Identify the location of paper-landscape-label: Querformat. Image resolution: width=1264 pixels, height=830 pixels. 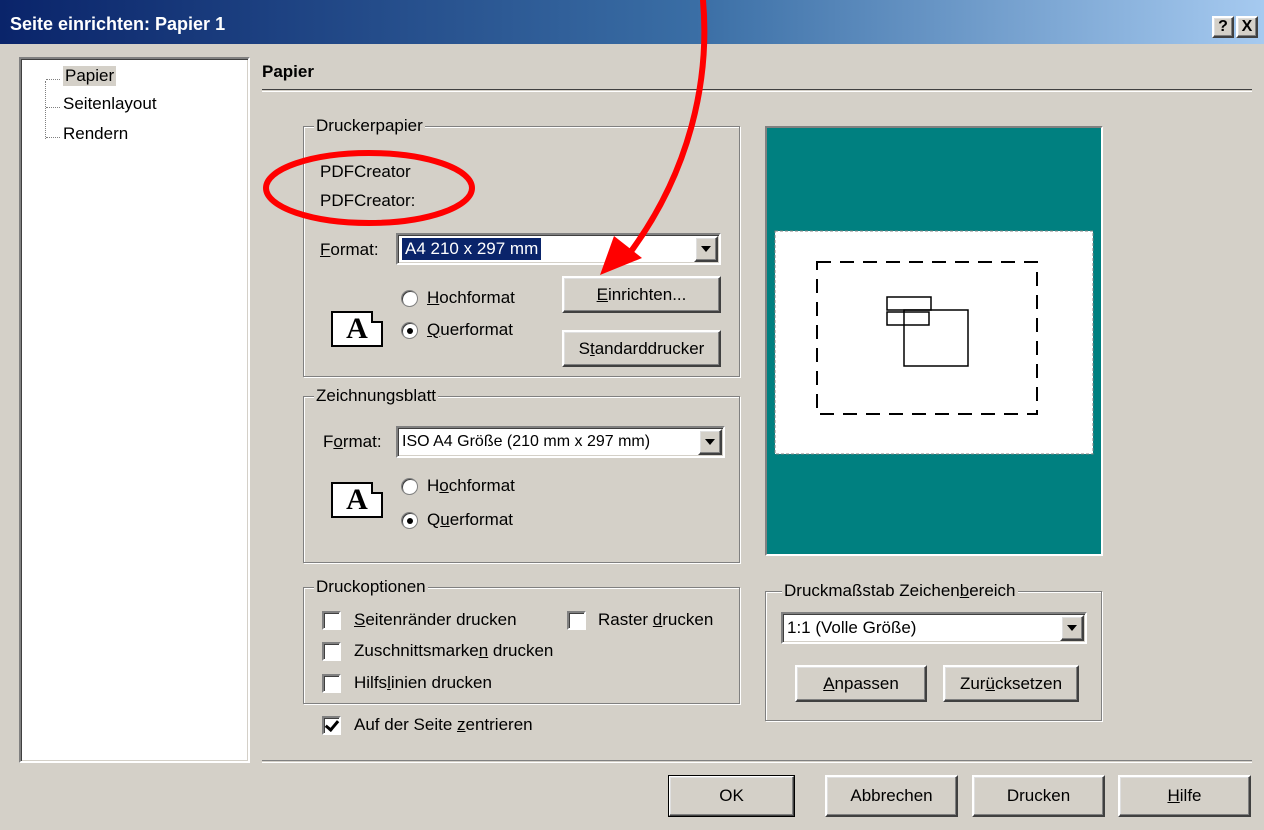
(470, 330).